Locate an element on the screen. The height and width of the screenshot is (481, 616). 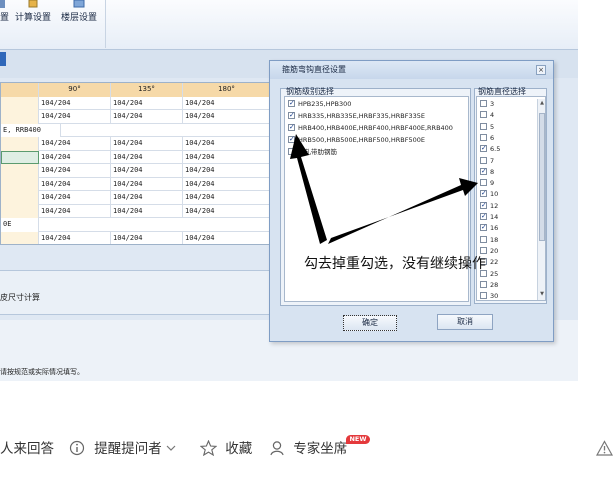
info-icon is located at coordinates (77, 448).